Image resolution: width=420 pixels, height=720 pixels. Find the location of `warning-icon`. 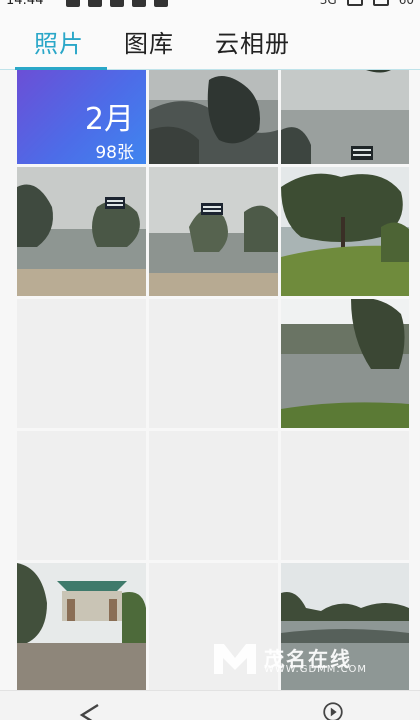

warning-icon is located at coordinates (161, 3).